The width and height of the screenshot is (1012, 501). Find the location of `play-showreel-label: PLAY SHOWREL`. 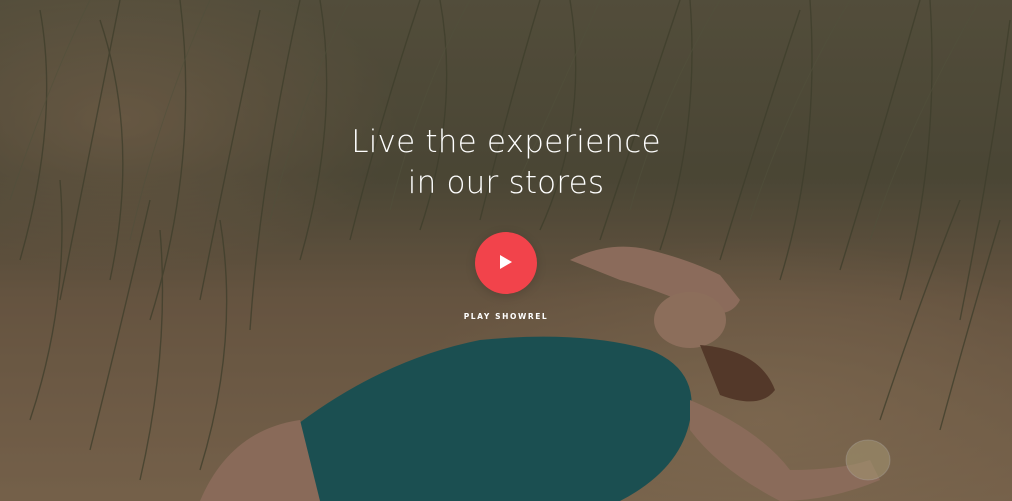

play-showreel-label: PLAY SHOWREL is located at coordinates (506, 316).